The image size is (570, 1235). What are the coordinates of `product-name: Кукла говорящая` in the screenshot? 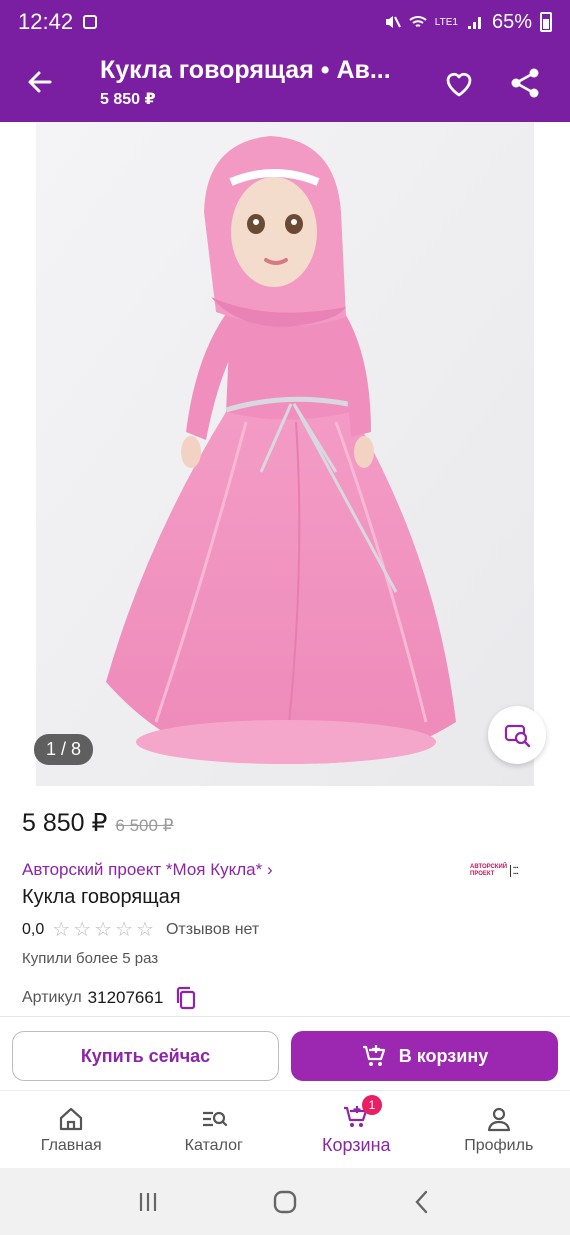 It's located at (101, 897).